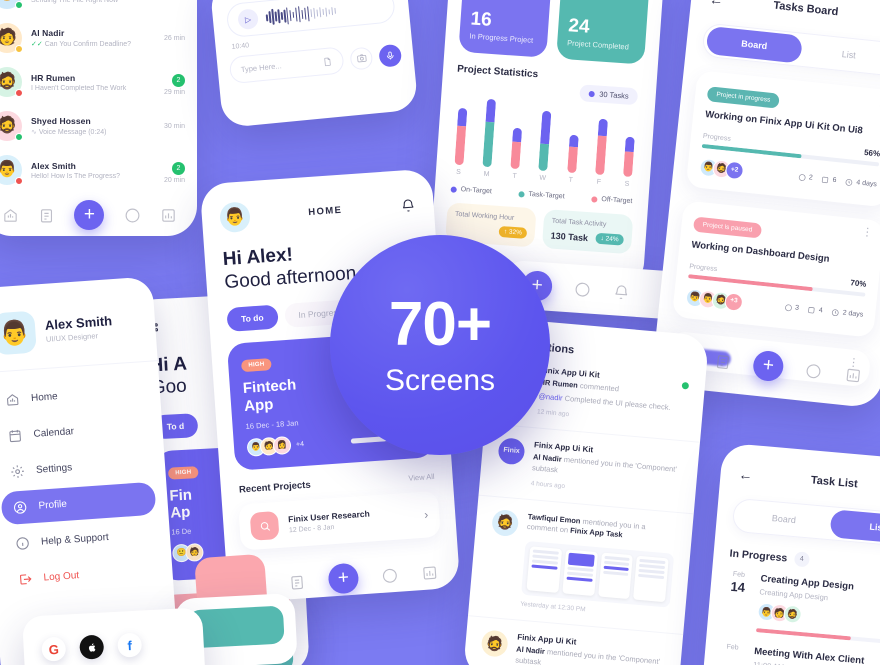  Describe the element at coordinates (300, 444) in the screenshot. I see `avatar-overflow: +4` at that location.